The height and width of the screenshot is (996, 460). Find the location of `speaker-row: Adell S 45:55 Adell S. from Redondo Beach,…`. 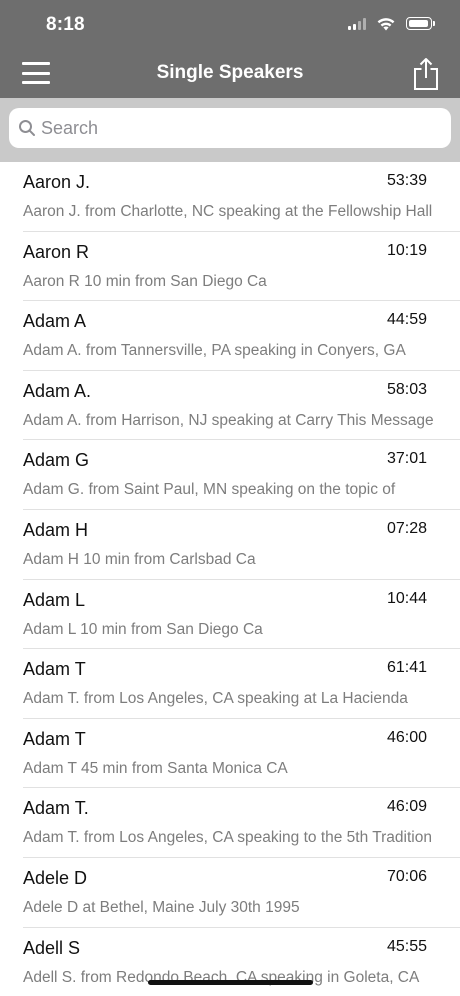

speaker-row: Adell S 45:55 Adell S. from Redondo Beach,… is located at coordinates (230, 962).